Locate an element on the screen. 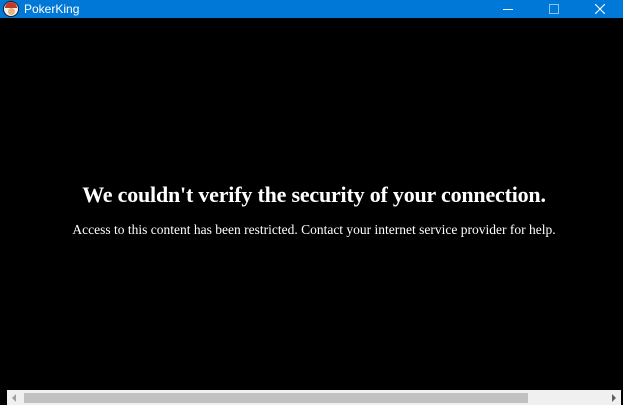 The width and height of the screenshot is (623, 405). horizontal-scrollbar is located at coordinates (314, 397).